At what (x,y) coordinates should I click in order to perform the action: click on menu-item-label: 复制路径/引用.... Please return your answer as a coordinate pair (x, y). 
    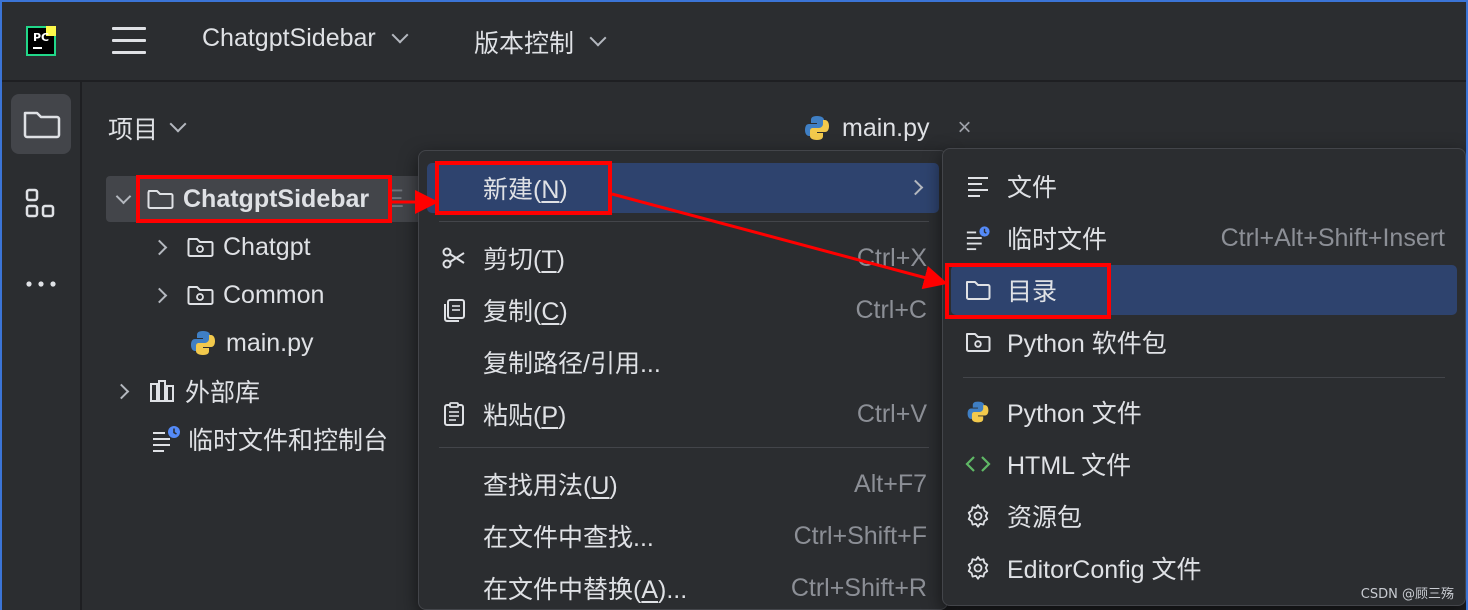
    Looking at the image, I should click on (572, 364).